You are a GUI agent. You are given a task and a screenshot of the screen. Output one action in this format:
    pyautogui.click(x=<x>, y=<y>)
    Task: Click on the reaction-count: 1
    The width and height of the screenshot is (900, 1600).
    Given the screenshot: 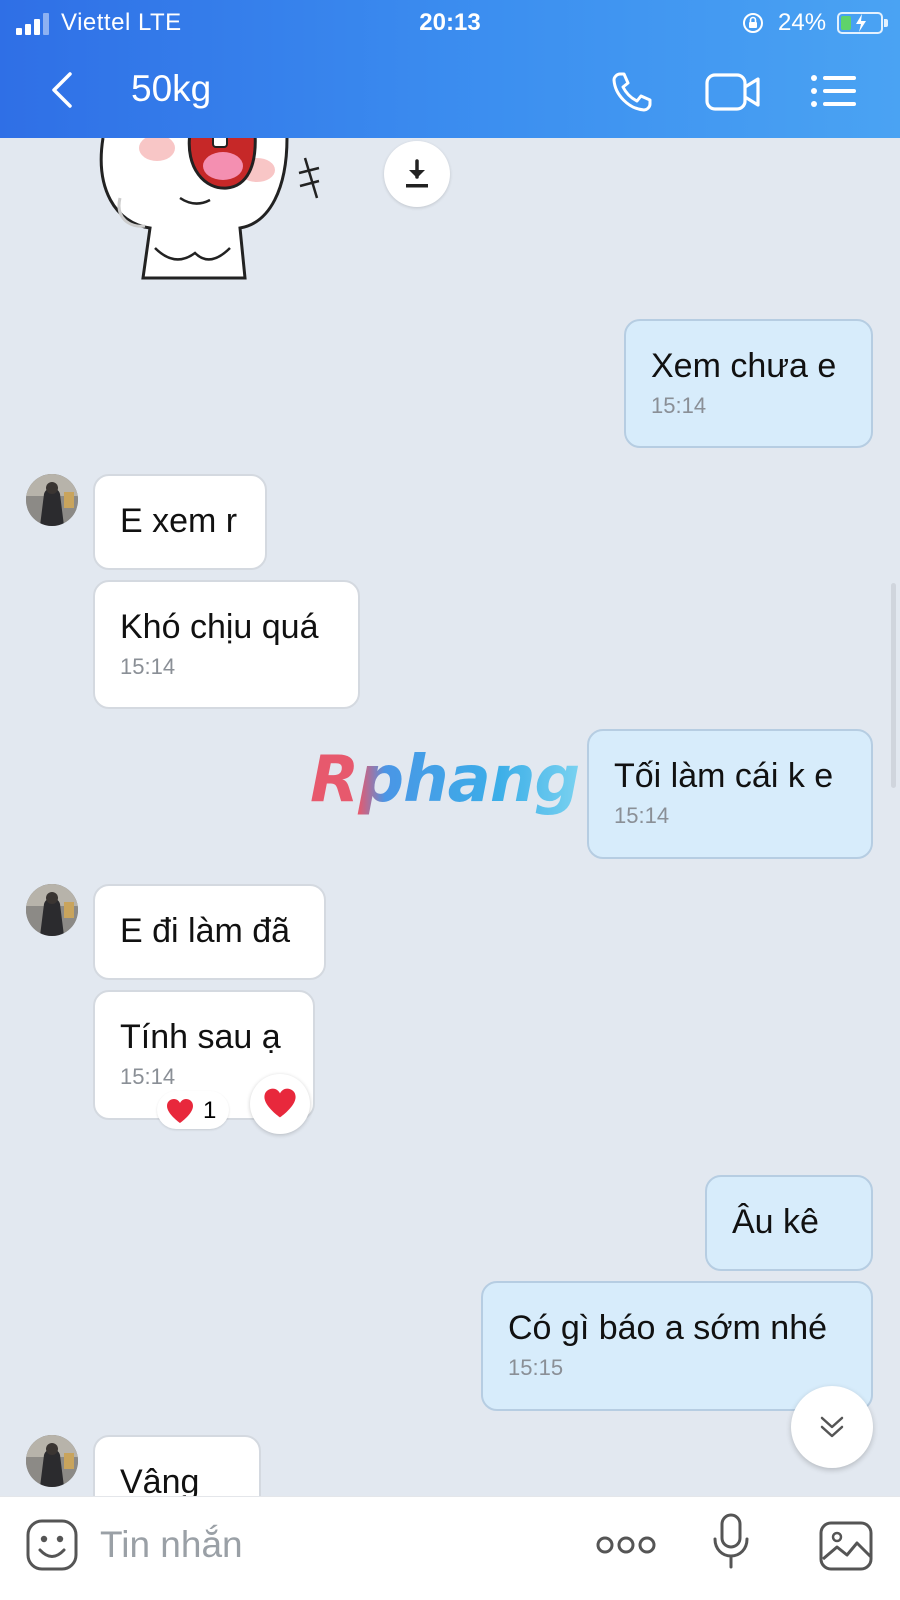 What is the action you would take?
    pyautogui.click(x=210, y=1110)
    